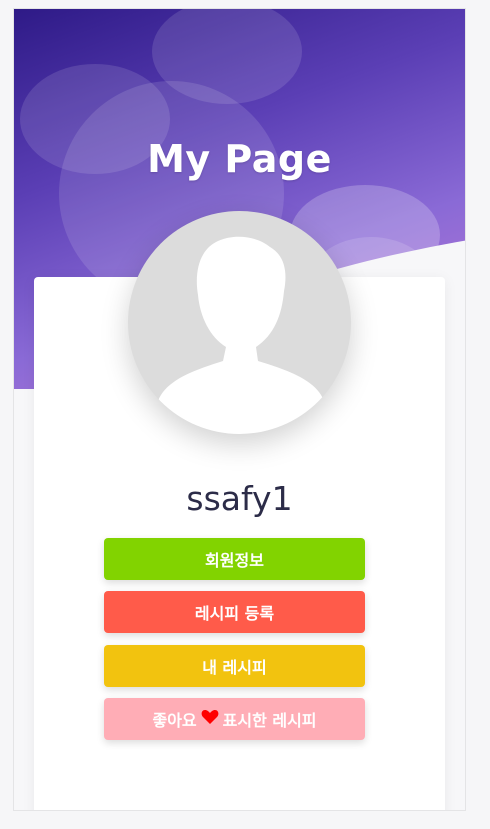 This screenshot has height=829, width=490. Describe the element at coordinates (240, 335) in the screenshot. I see `default-user-avatar-icon` at that location.